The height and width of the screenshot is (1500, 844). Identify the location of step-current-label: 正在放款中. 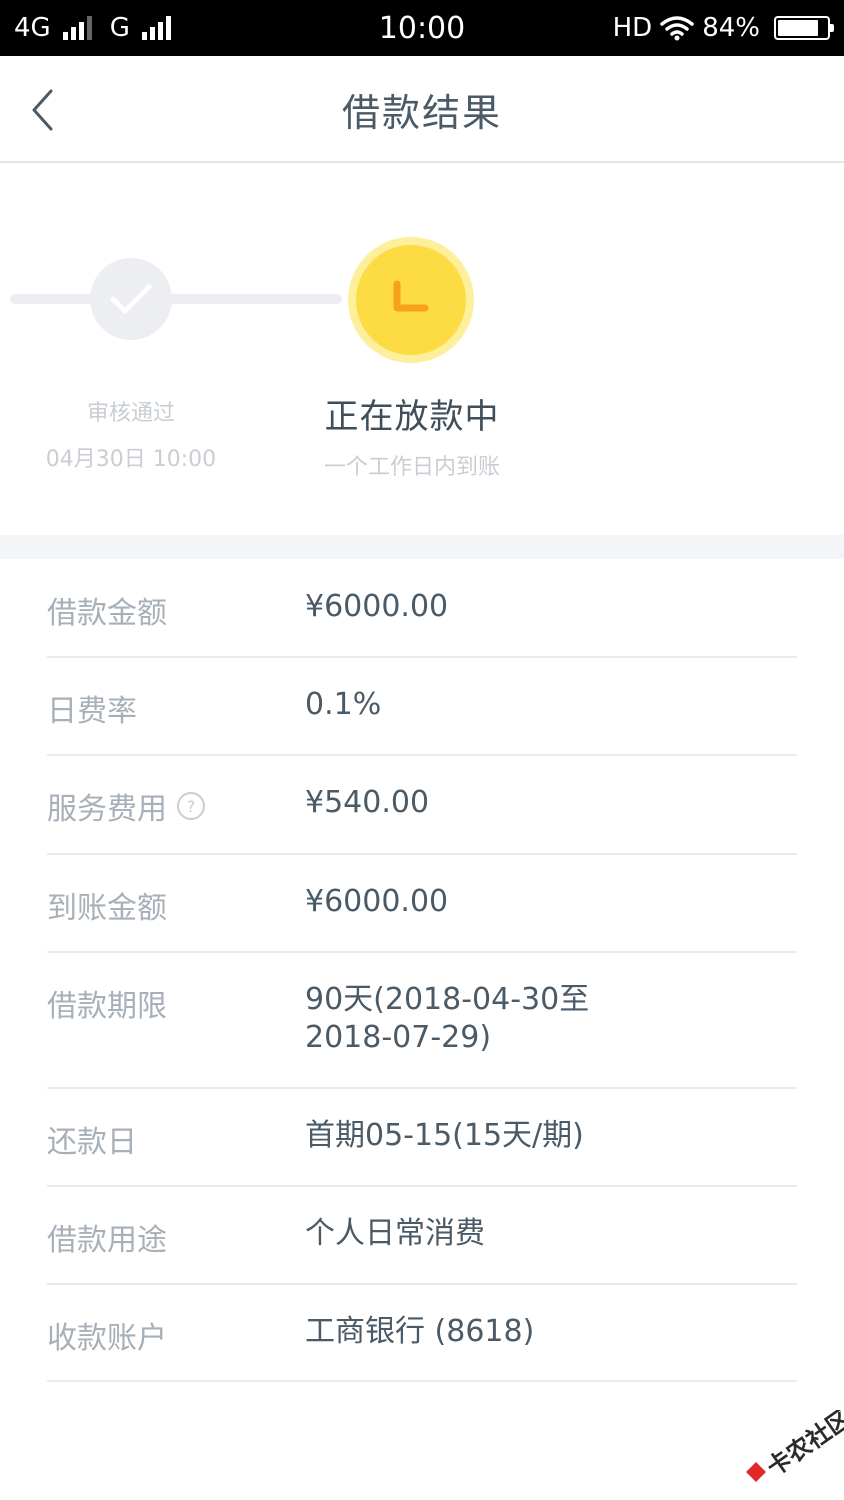
(412, 417).